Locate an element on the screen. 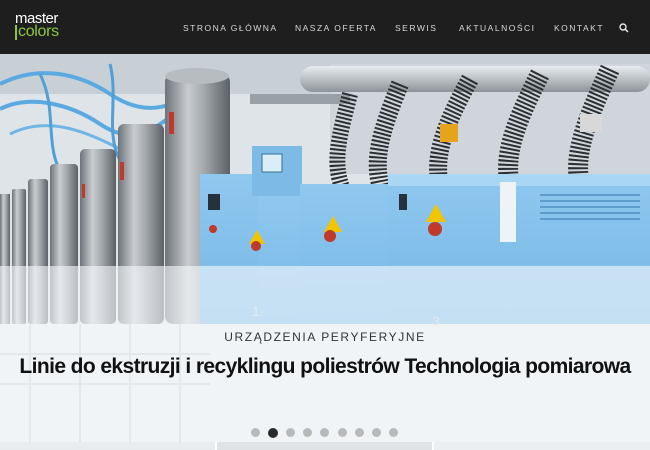  logo: master colors is located at coordinates (50, 27).